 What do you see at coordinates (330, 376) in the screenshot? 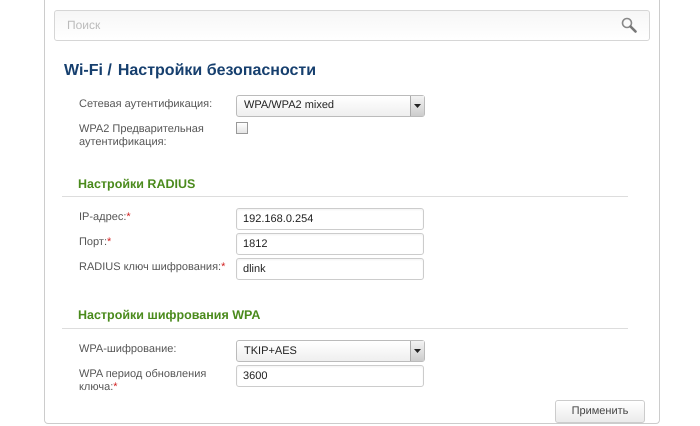
I see `input-field: 3600` at bounding box center [330, 376].